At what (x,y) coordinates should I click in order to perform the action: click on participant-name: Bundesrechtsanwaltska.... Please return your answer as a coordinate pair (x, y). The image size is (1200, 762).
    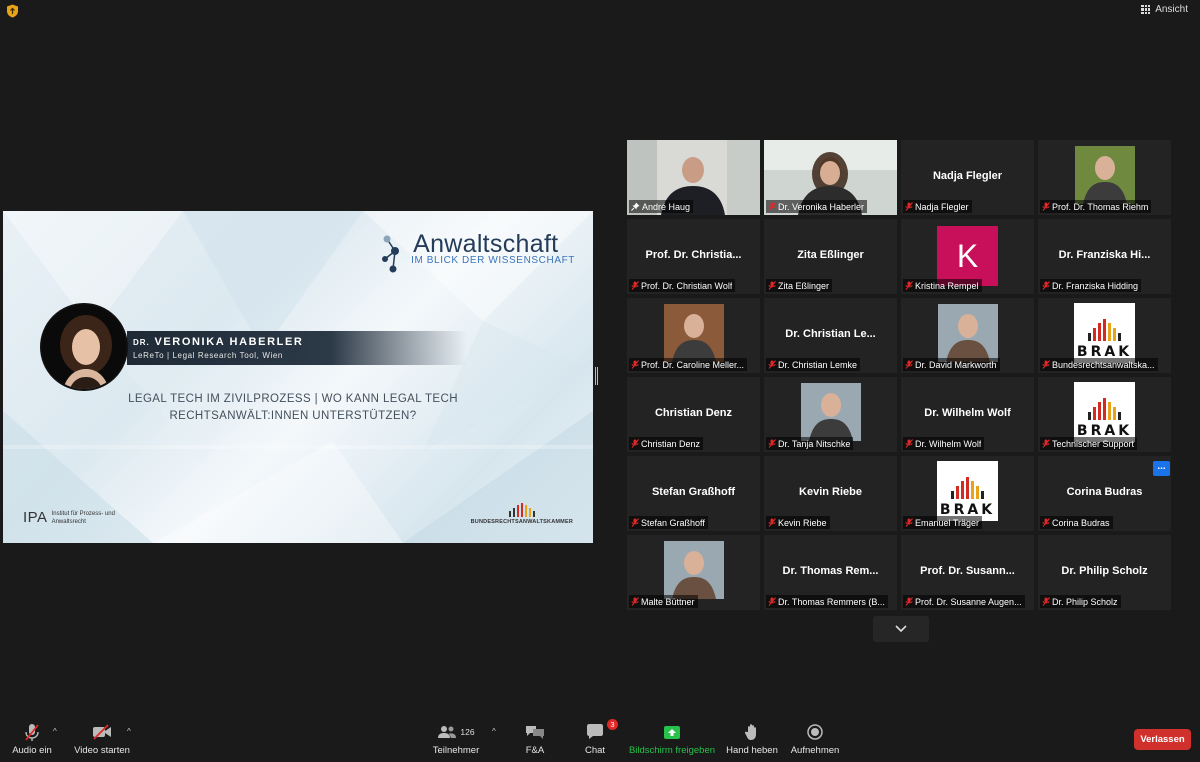
    Looking at the image, I should click on (1103, 364).